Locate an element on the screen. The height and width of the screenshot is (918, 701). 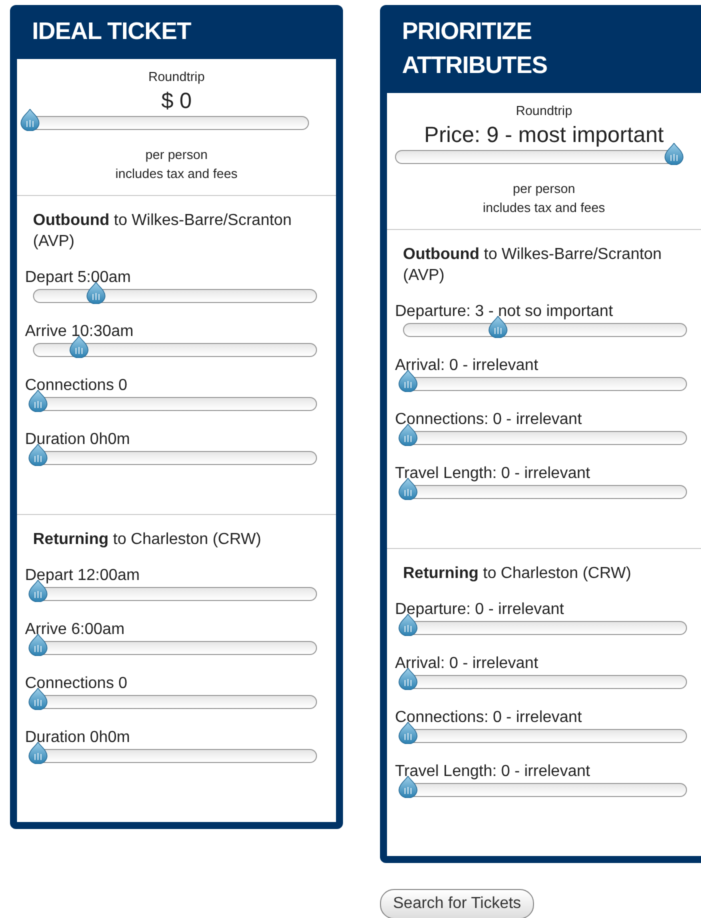
price-value: Price: 9 - most important is located at coordinates (544, 134).